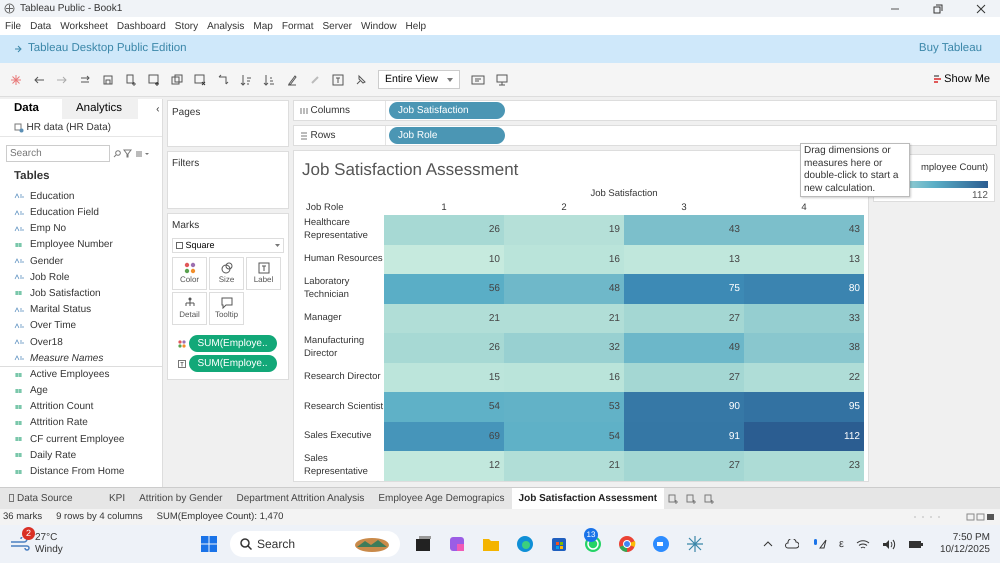 This screenshot has height=563, width=1000. What do you see at coordinates (81, 293) in the screenshot?
I see `field-item: Job Satisfaction` at bounding box center [81, 293].